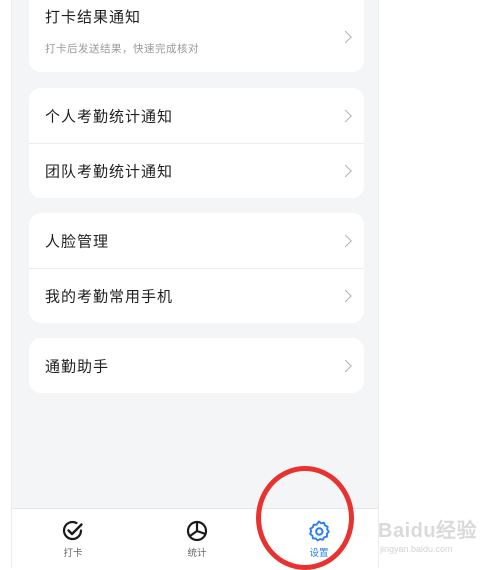 This screenshot has height=570, width=495. Describe the element at coordinates (196, 240) in the screenshot. I see `row-face-management: 人脸管理` at that location.